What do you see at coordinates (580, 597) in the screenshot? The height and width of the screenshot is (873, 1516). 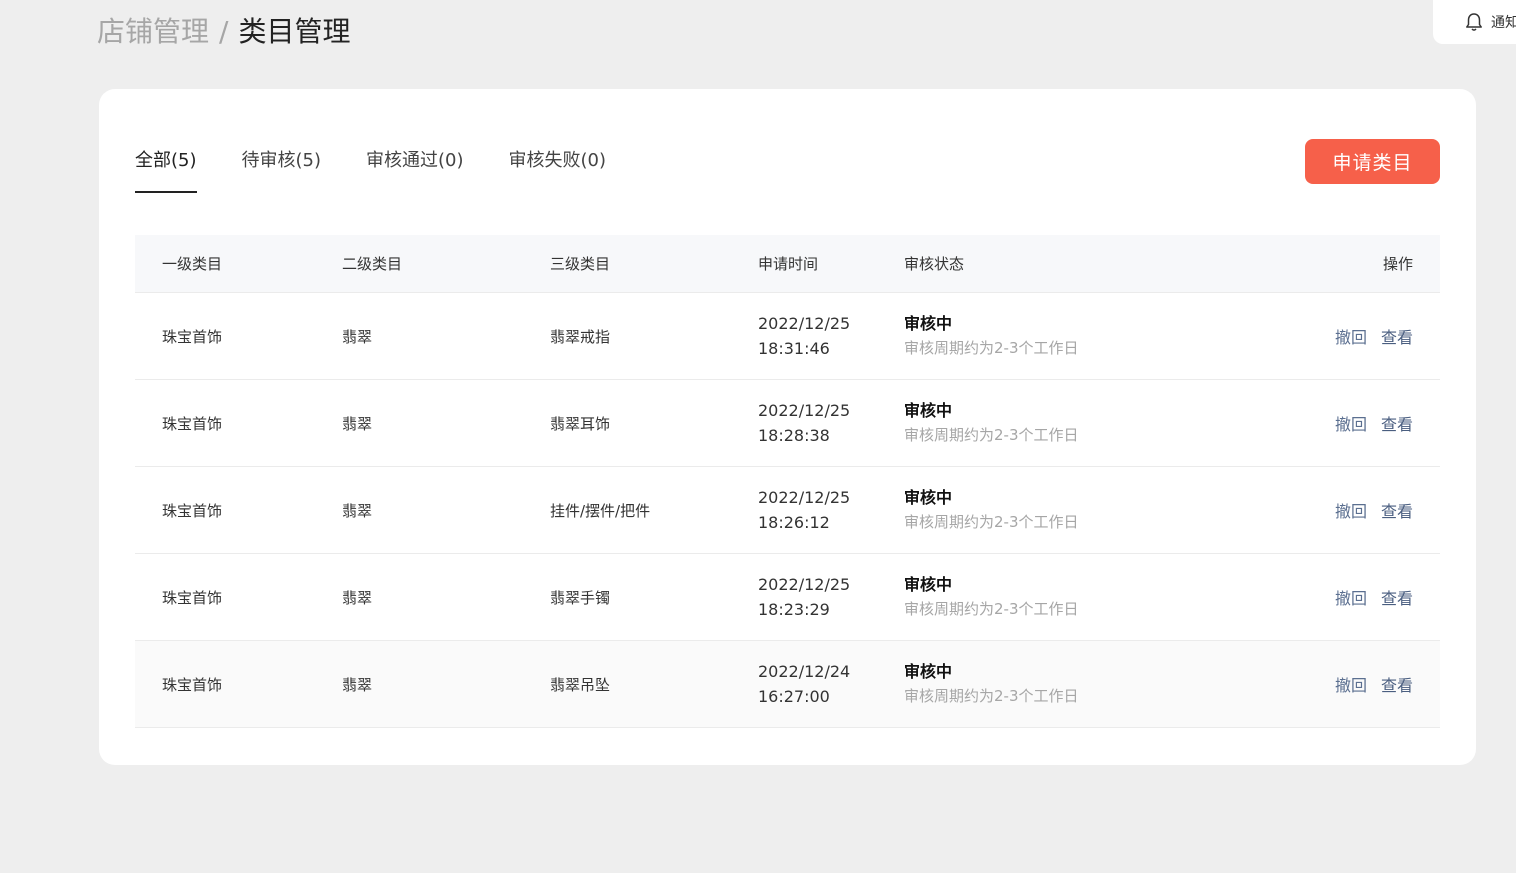 I see `cell-level3: 翡翠手镯` at bounding box center [580, 597].